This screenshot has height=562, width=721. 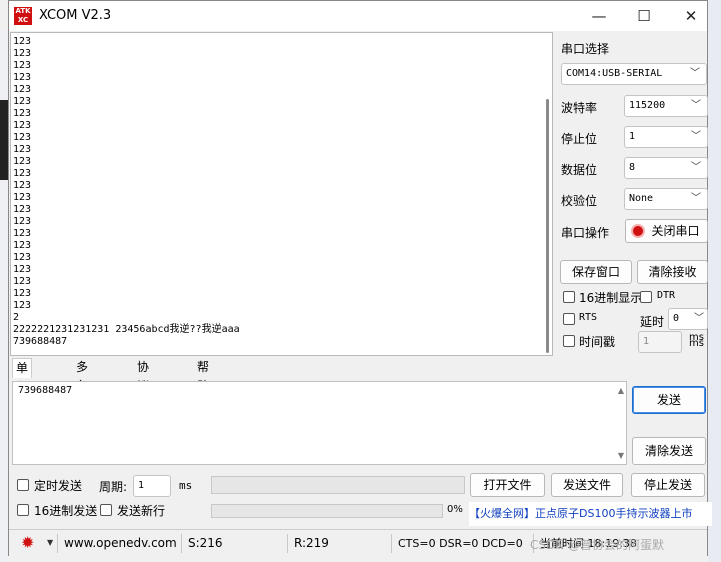 I want to click on send-input: 739688487 ▲ ▼, so click(x=319, y=423).